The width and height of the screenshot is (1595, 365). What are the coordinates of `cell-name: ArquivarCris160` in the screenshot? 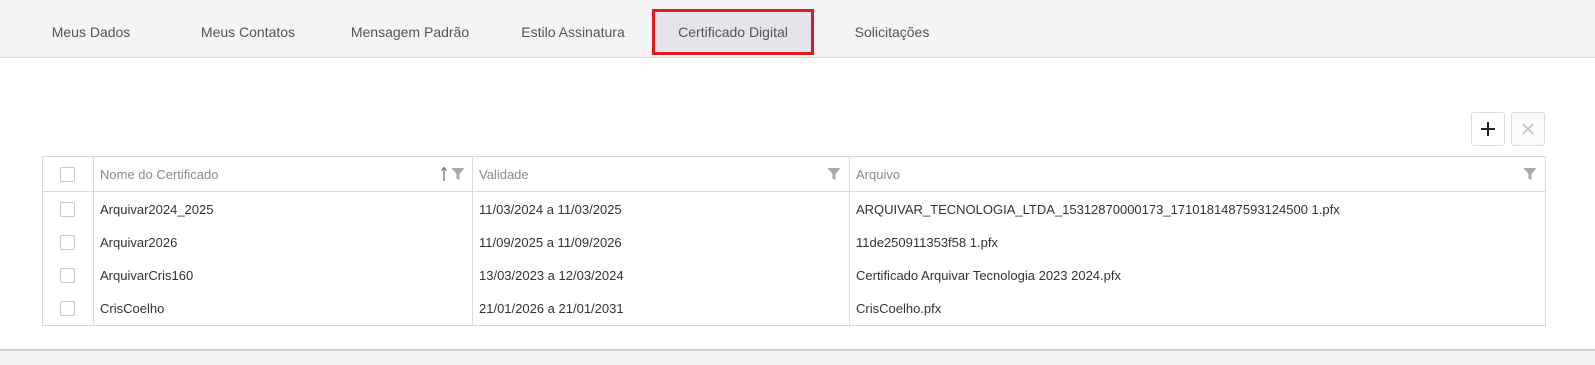 It's located at (147, 275).